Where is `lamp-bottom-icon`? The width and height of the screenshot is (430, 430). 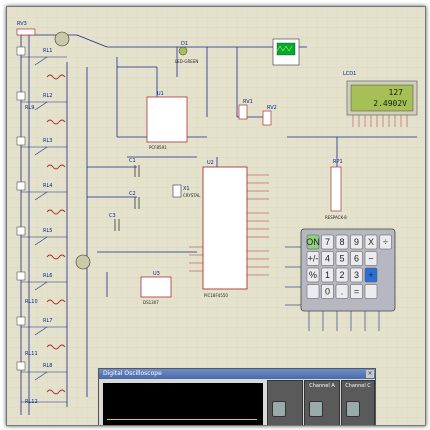 lamp-bottom-icon is located at coordinates (83, 262).